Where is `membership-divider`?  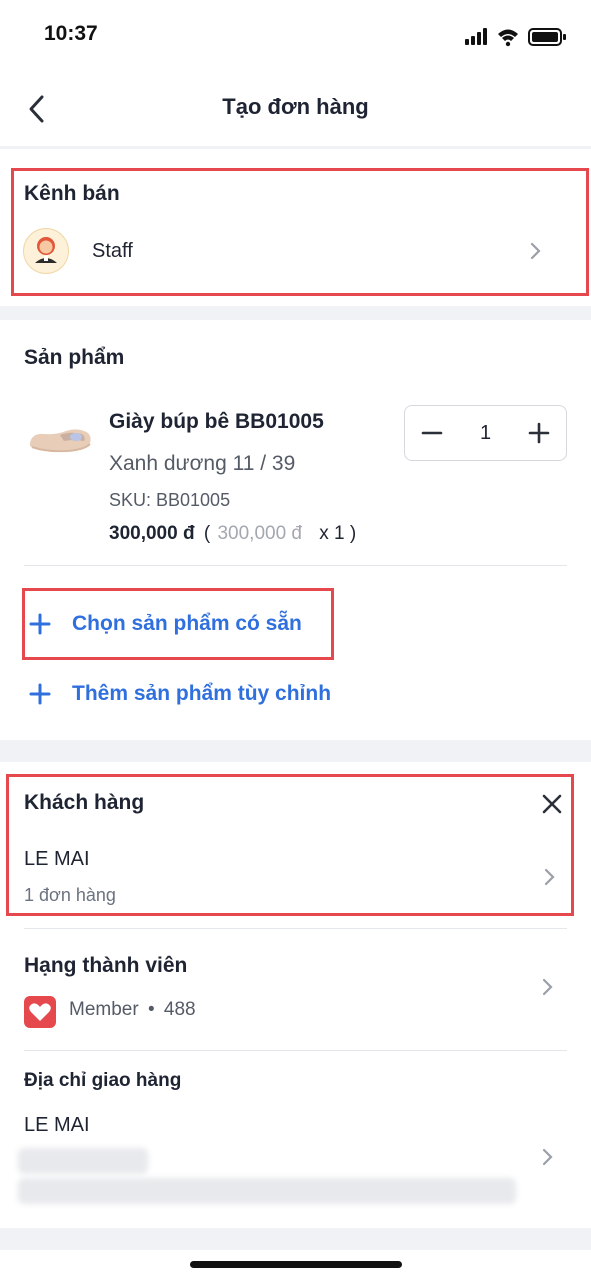 membership-divider is located at coordinates (295, 1050).